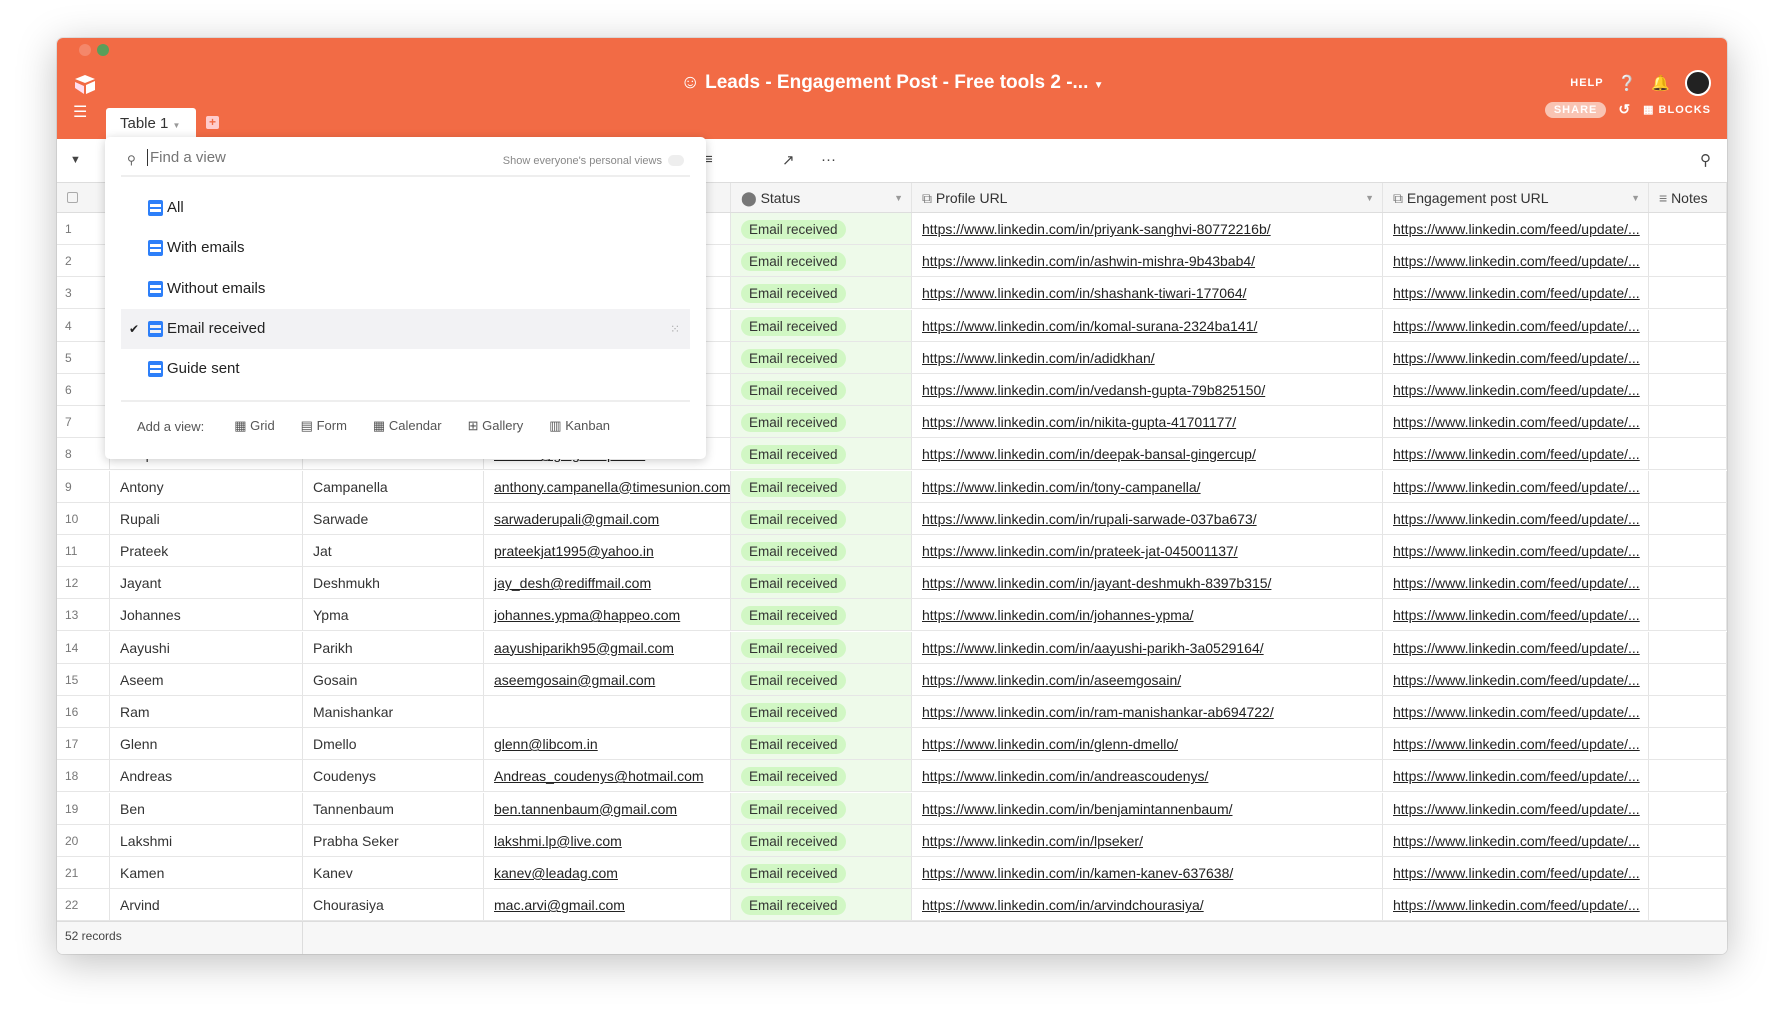 This screenshot has height=1023, width=1775. What do you see at coordinates (607, 872) in the screenshot?
I see `email-cell: kanev@leadag.com` at bounding box center [607, 872].